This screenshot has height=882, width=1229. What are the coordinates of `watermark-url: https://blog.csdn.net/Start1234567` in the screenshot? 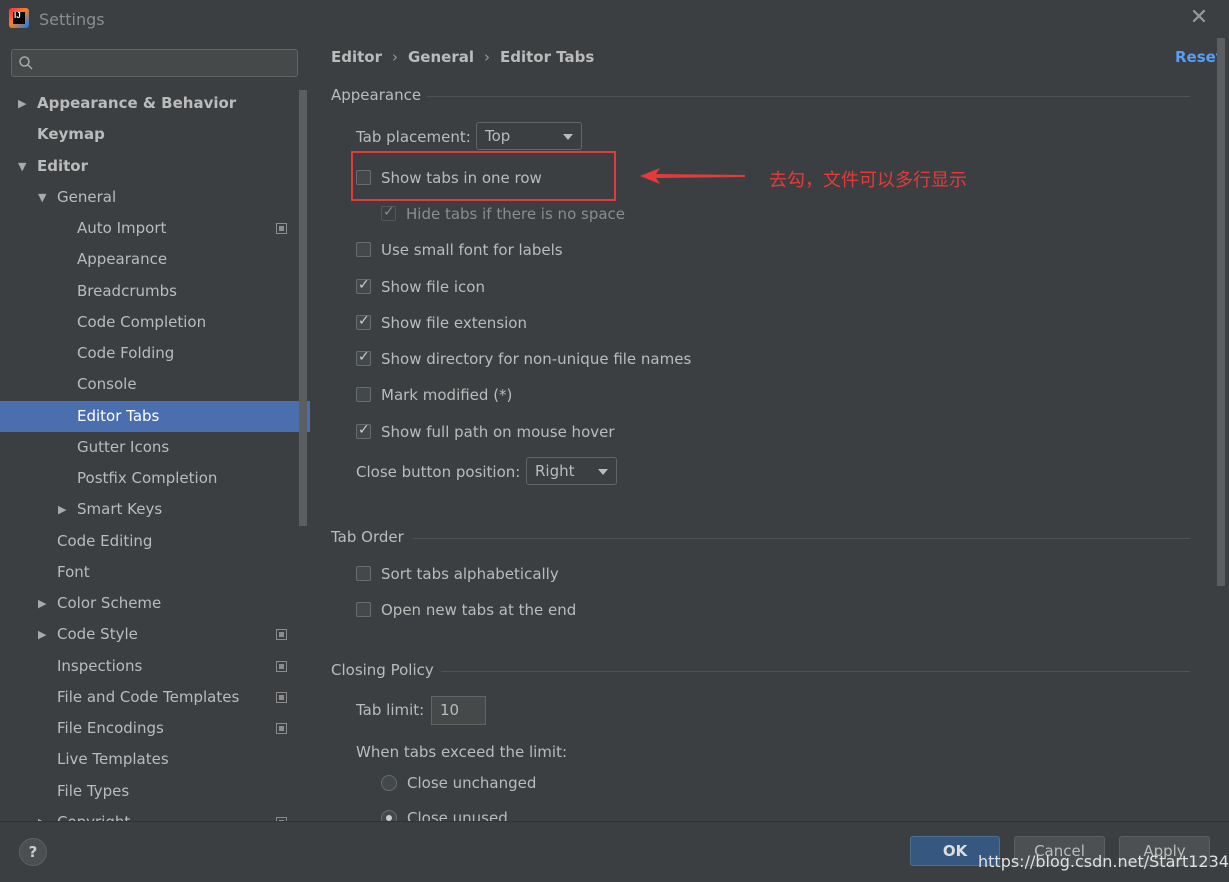 It's located at (1103, 861).